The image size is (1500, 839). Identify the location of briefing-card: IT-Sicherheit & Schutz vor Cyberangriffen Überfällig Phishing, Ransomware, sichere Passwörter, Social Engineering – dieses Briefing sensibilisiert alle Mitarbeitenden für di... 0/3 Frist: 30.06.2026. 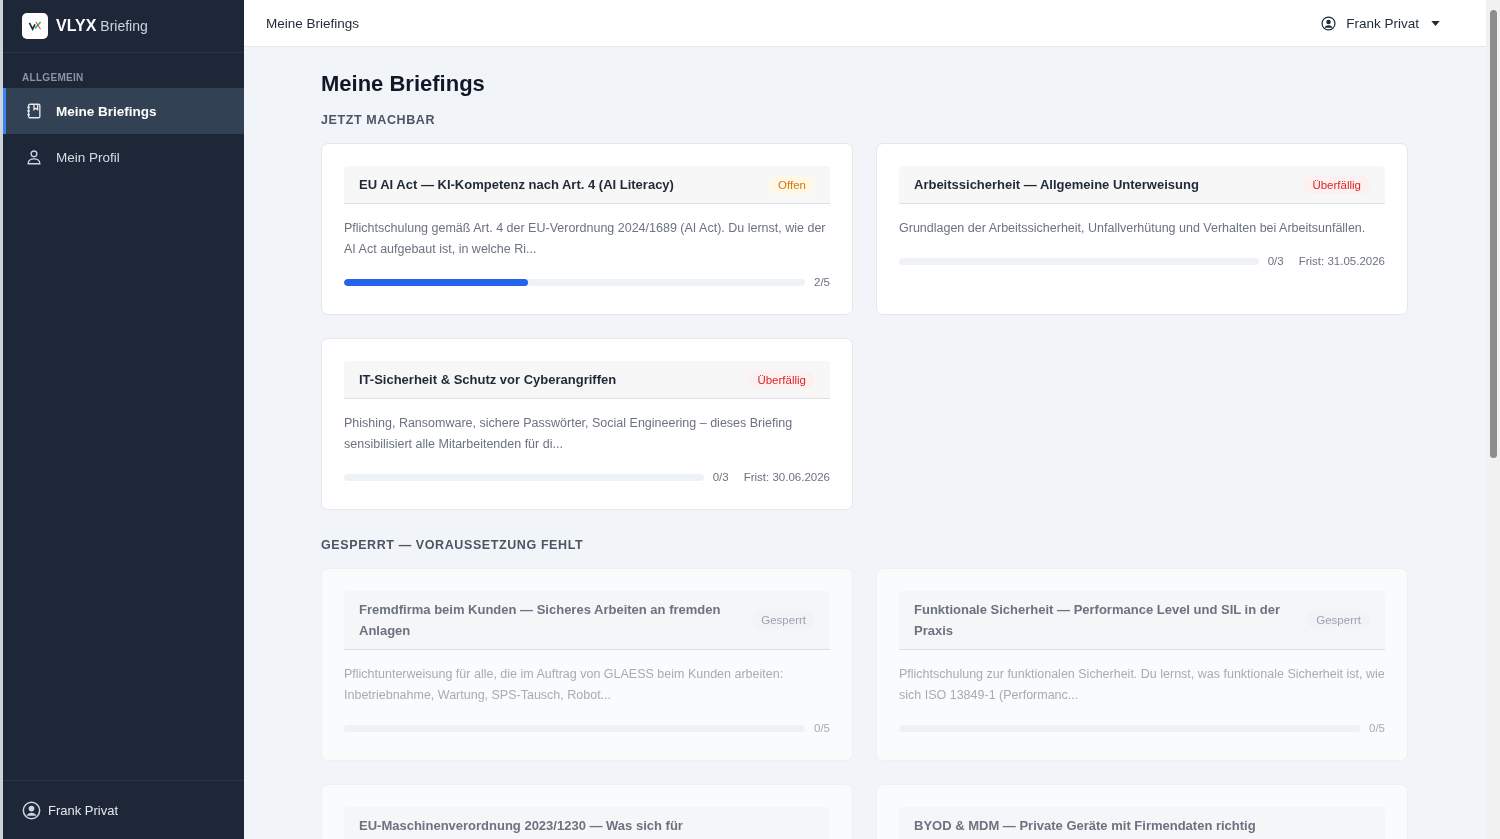
(587, 424).